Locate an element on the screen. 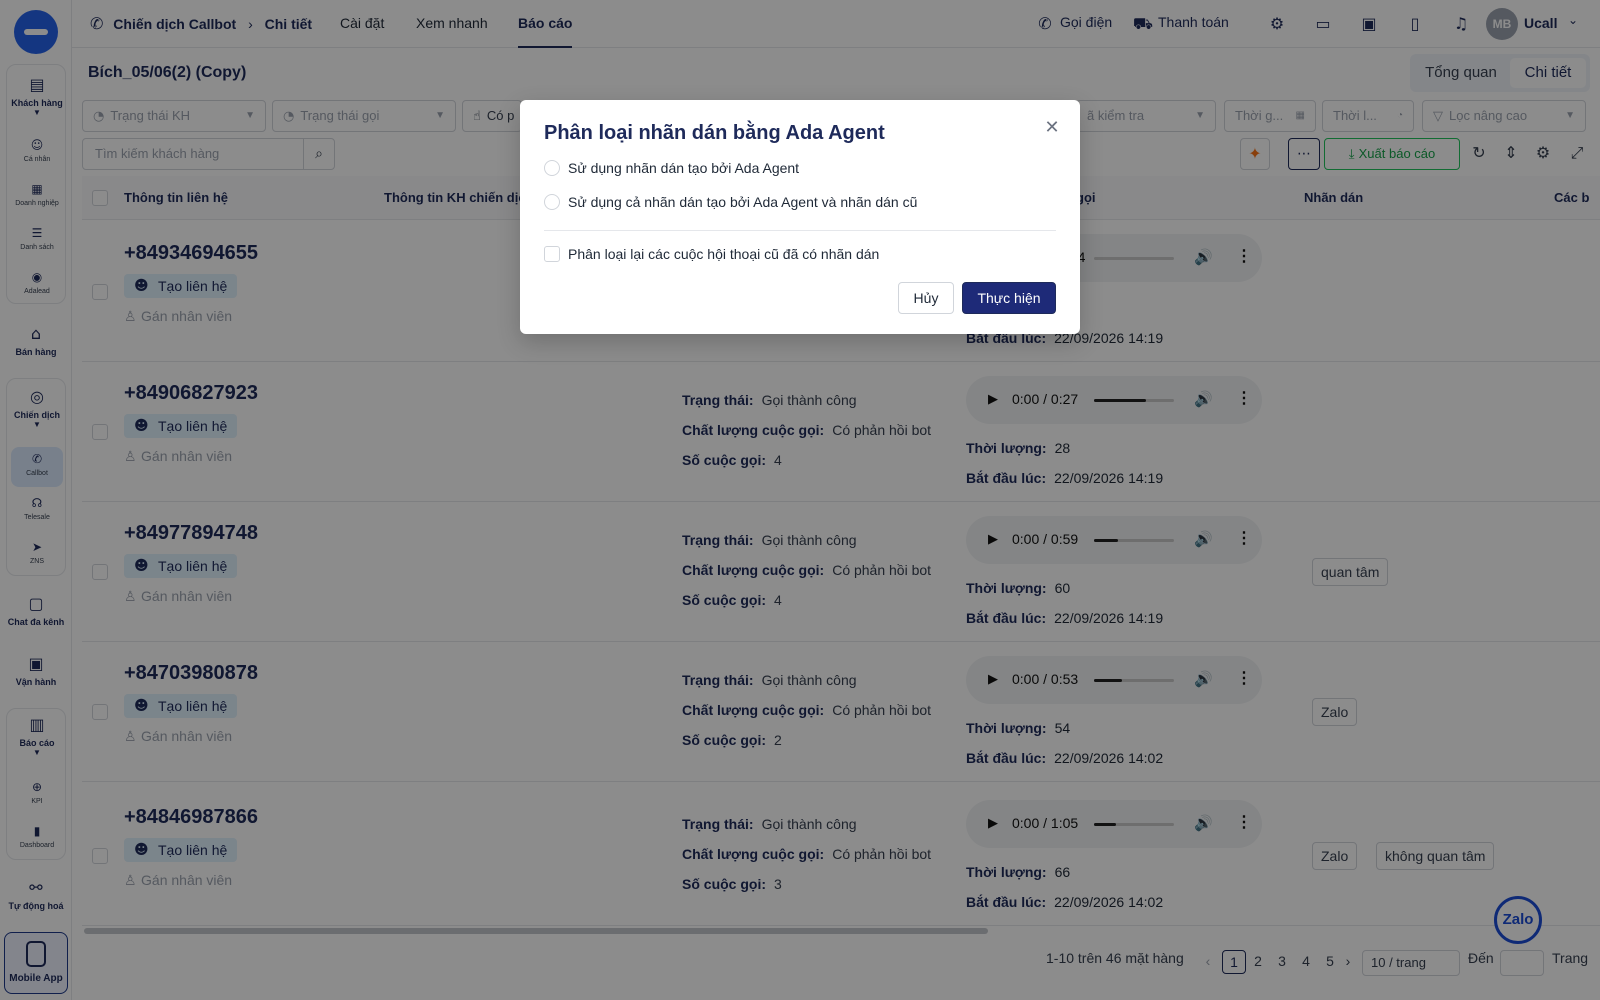 Image resolution: width=1600 pixels, height=1000 pixels. option-ada-labels: Sử dụng nhãn dán tạo bởi Ada Agent is located at coordinates (671, 168).